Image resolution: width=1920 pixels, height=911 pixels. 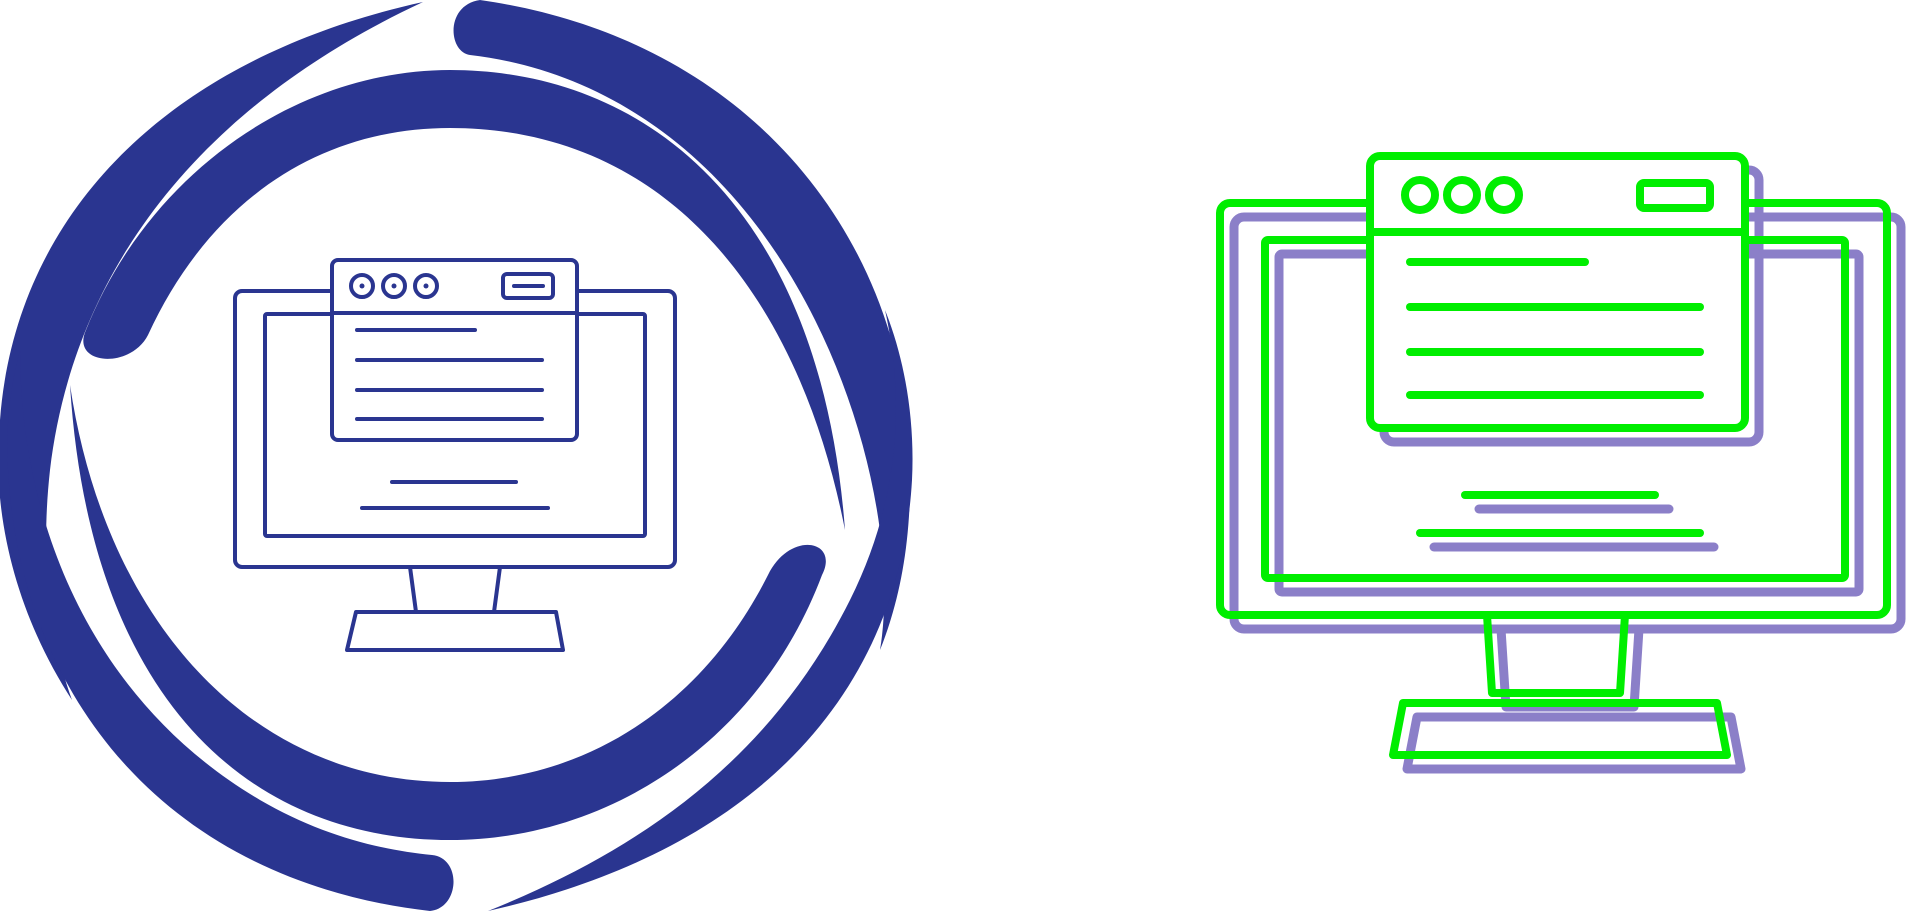 What do you see at coordinates (455, 631) in the screenshot?
I see `monitor-base` at bounding box center [455, 631].